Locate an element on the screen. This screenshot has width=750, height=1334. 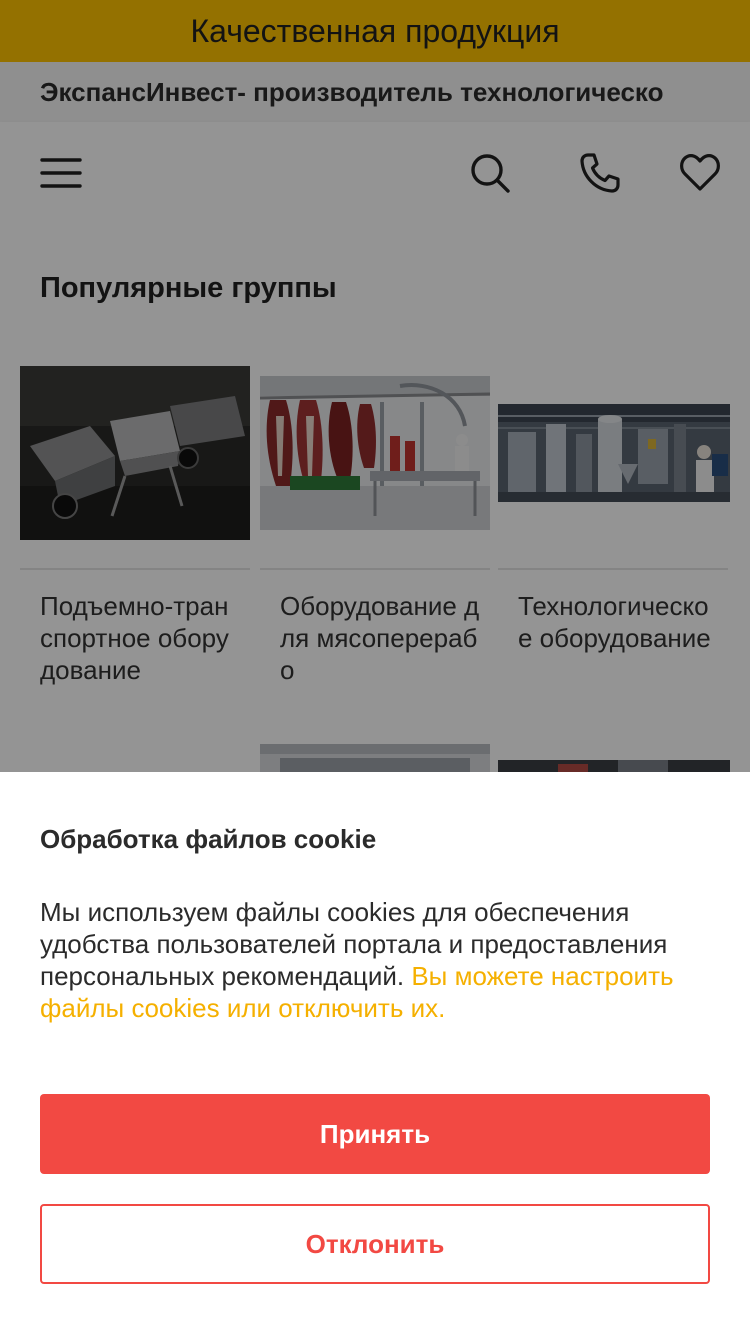
decline-button: Отклонить is located at coordinates (375, 1244).